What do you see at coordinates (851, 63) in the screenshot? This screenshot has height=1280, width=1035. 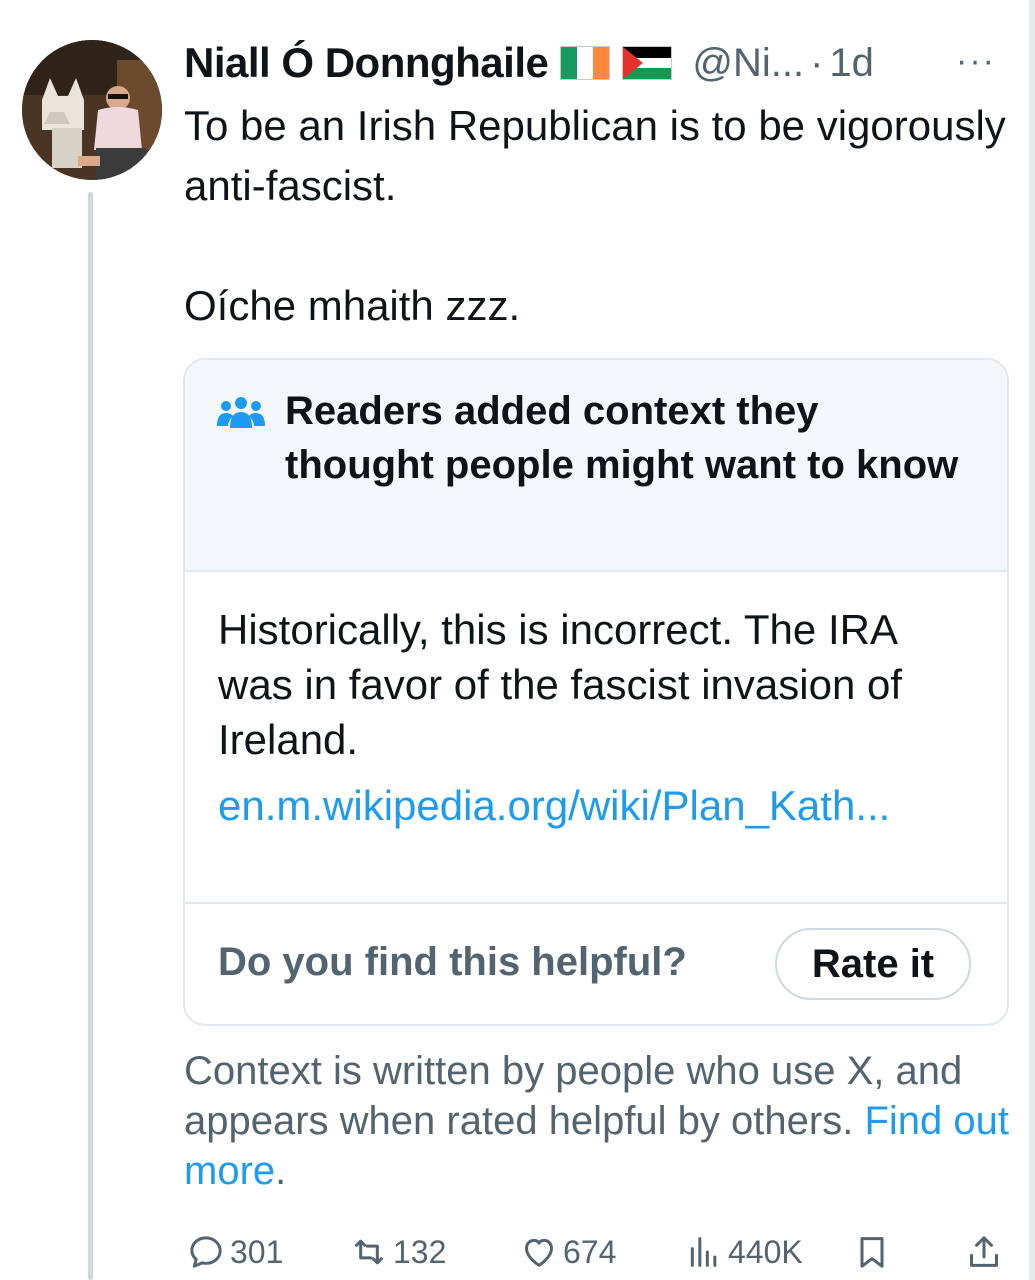 I see `tweet-timestamp: 1d` at bounding box center [851, 63].